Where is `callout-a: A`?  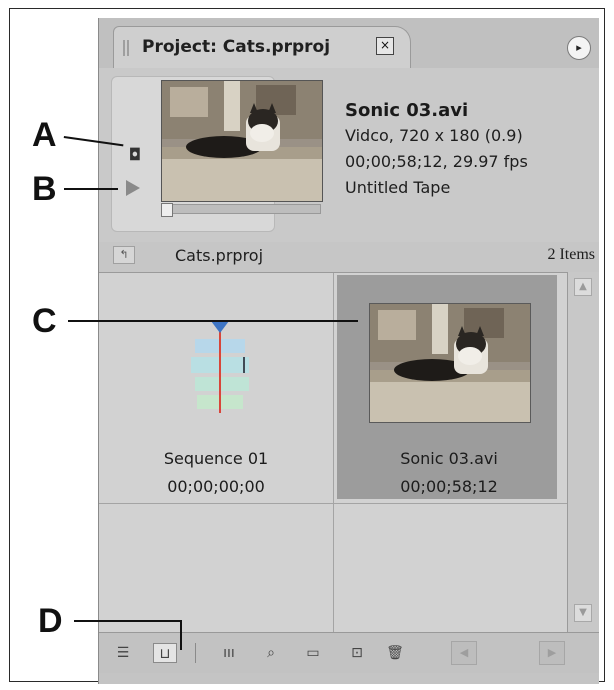
callout-a: A is located at coordinates (44, 135).